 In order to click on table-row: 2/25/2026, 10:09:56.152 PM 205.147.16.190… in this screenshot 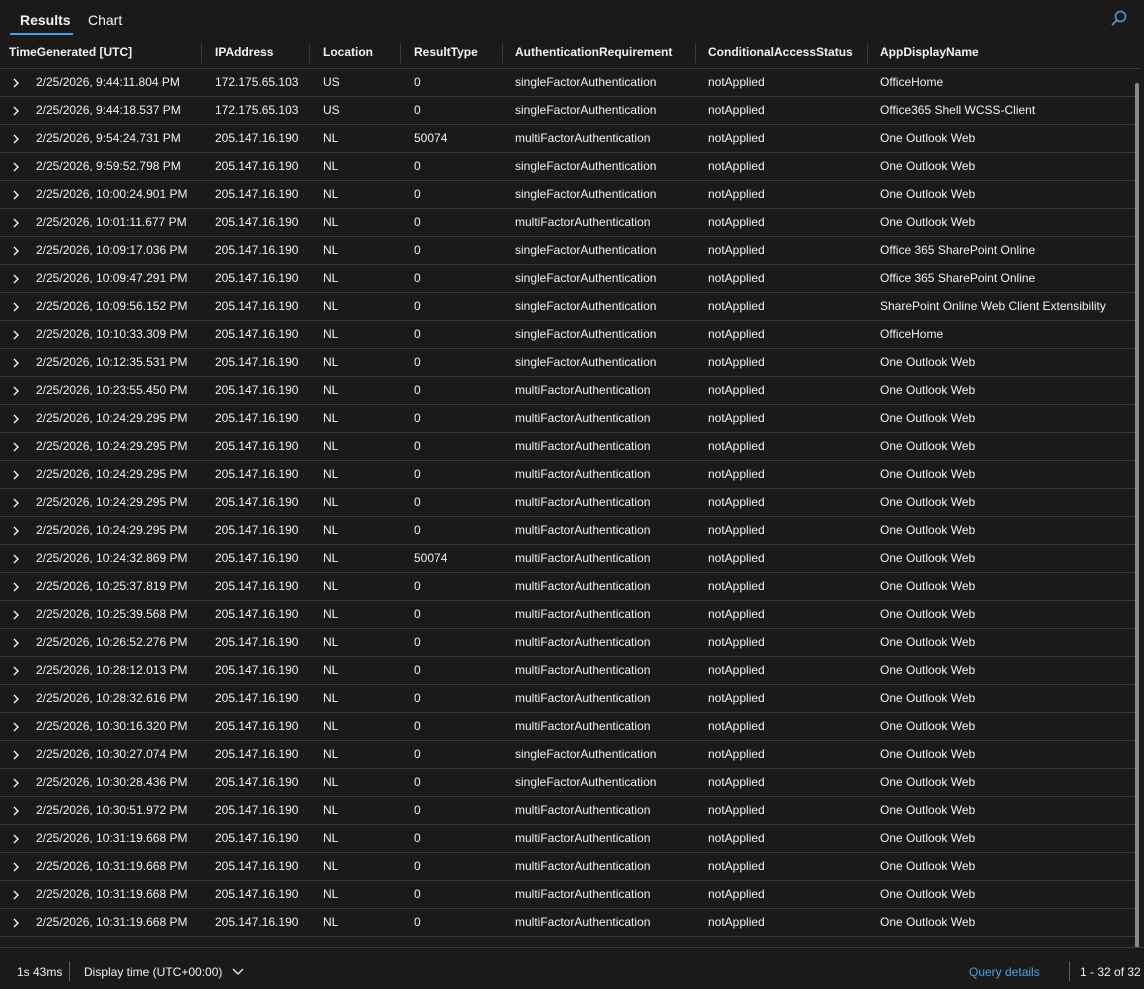, I will do `click(568, 307)`.